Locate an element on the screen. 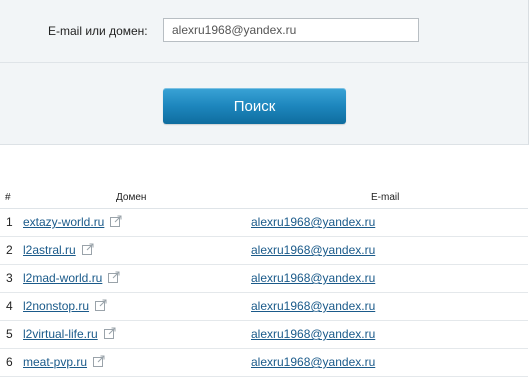  table-row: 2 l2astral.ru alexru1968@yandex.ru is located at coordinates (264, 251).